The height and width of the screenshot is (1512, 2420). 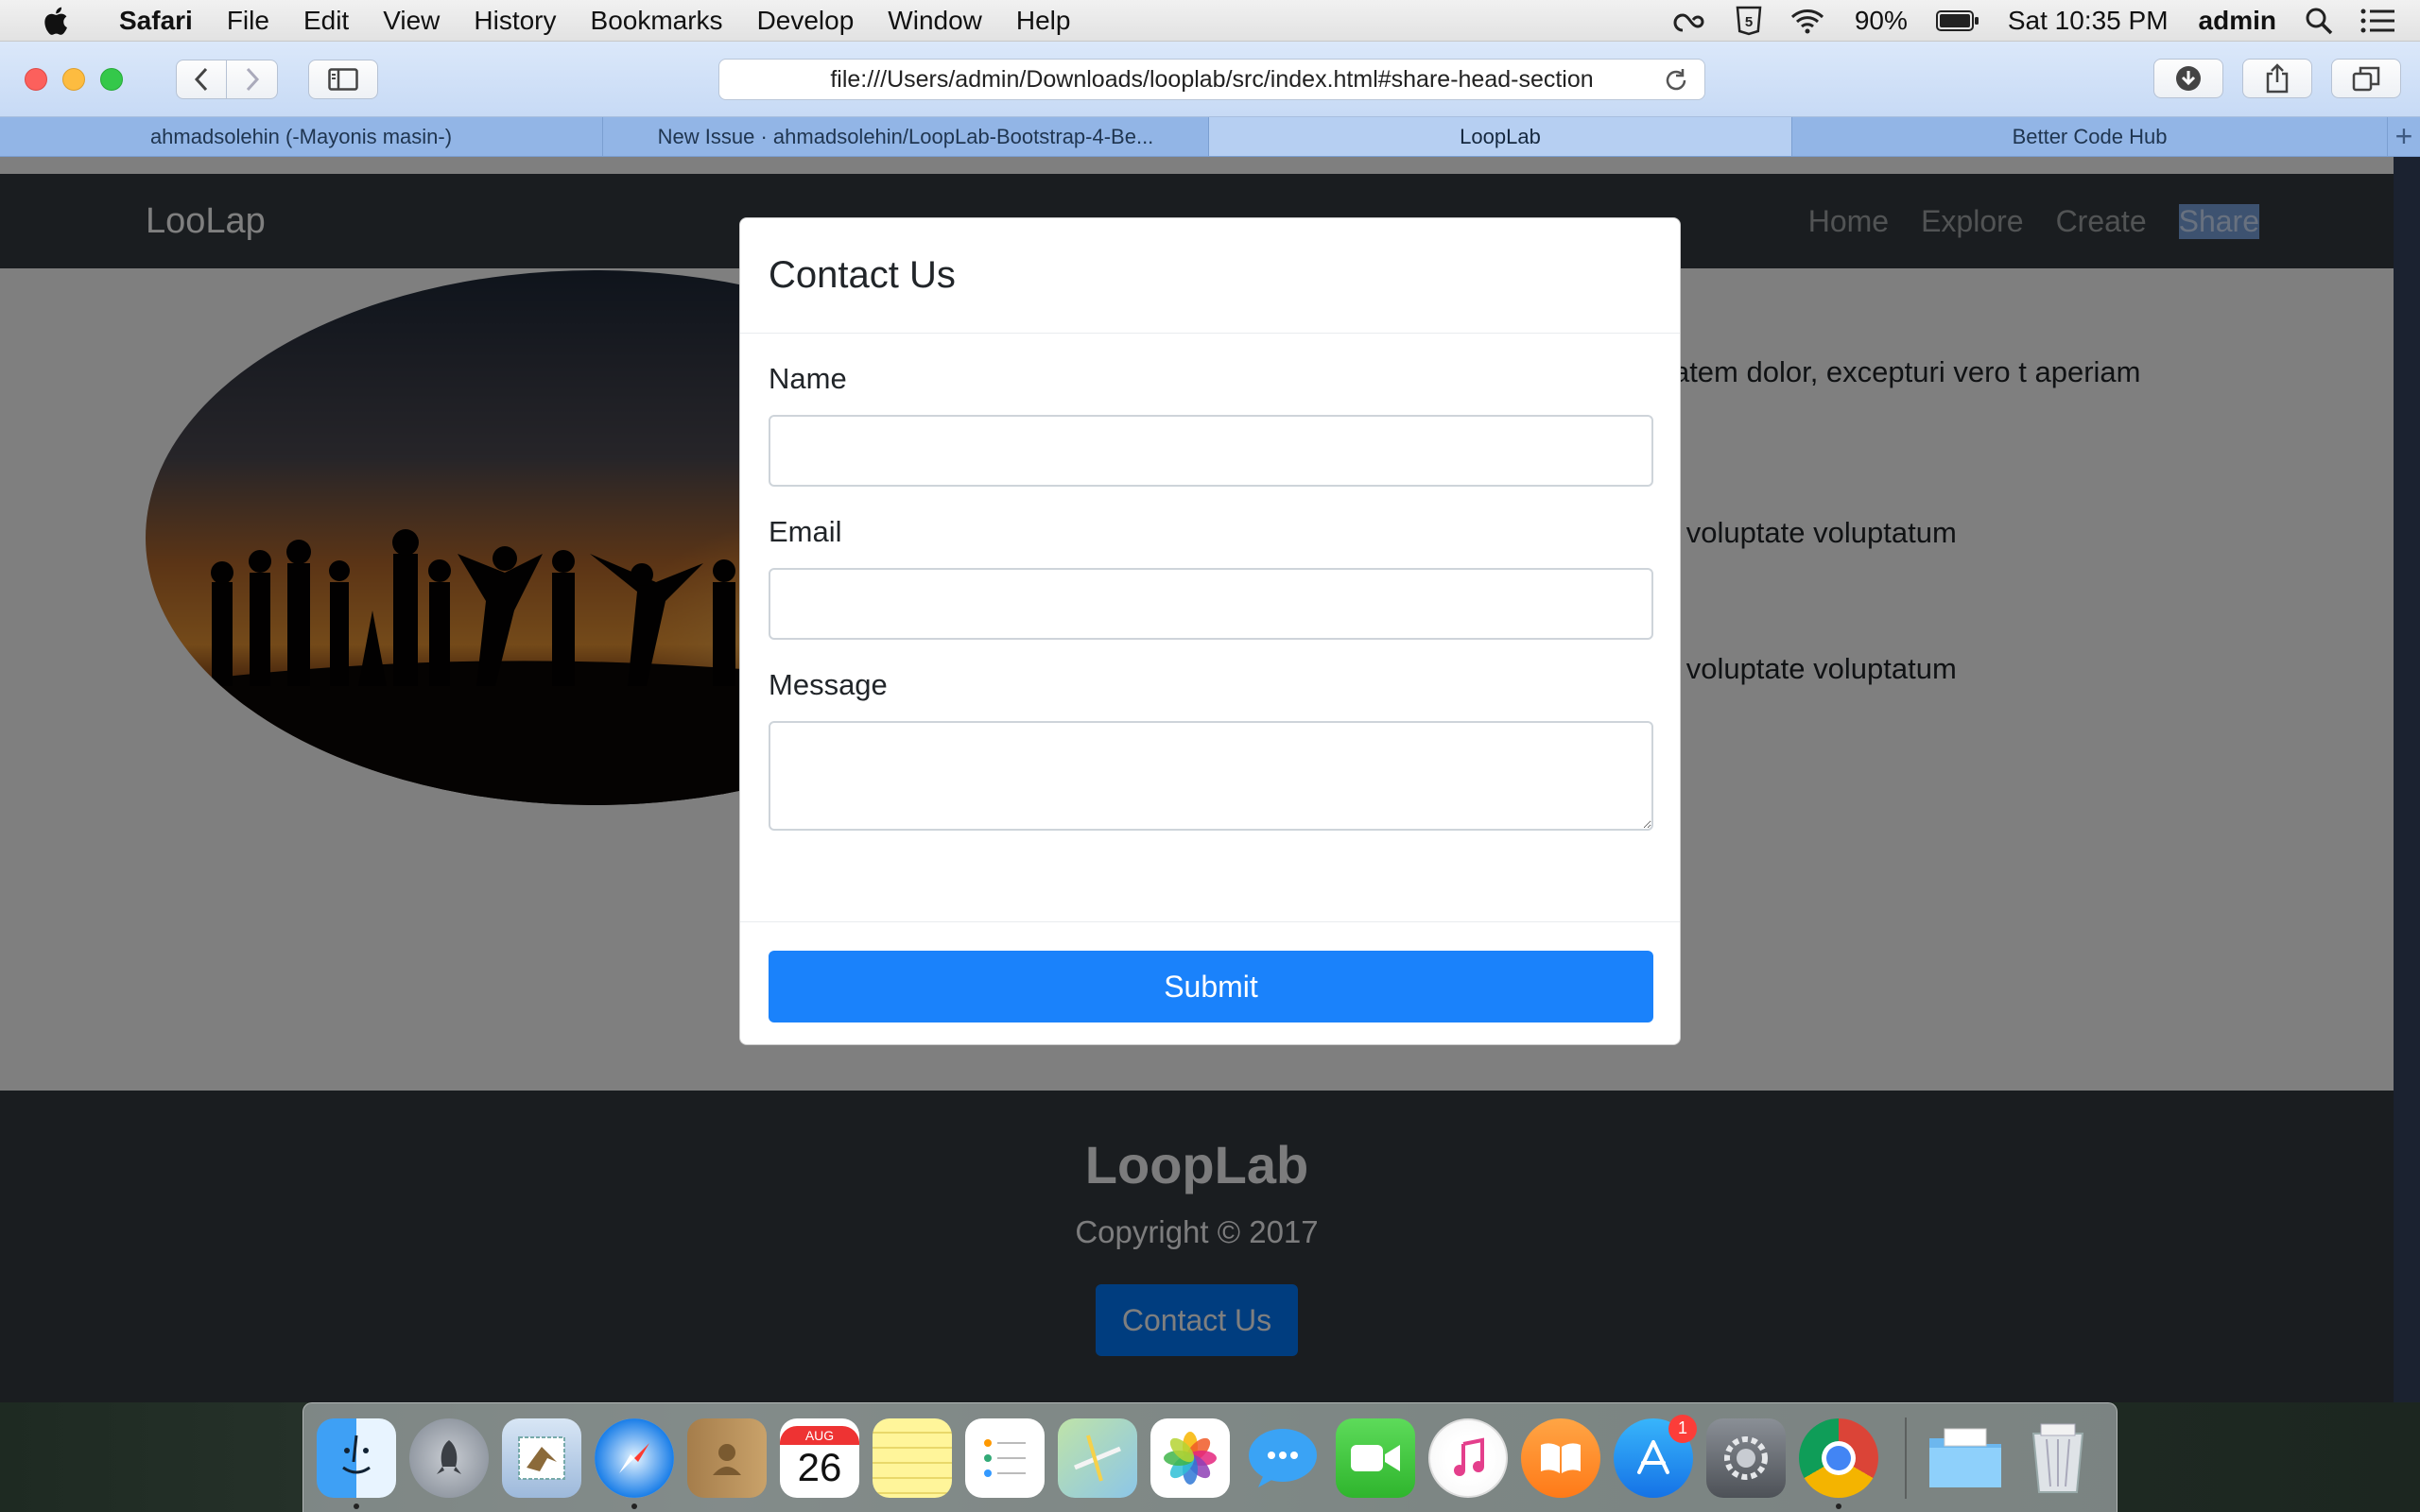 What do you see at coordinates (1838, 1463) in the screenshot?
I see `chrome-icon` at bounding box center [1838, 1463].